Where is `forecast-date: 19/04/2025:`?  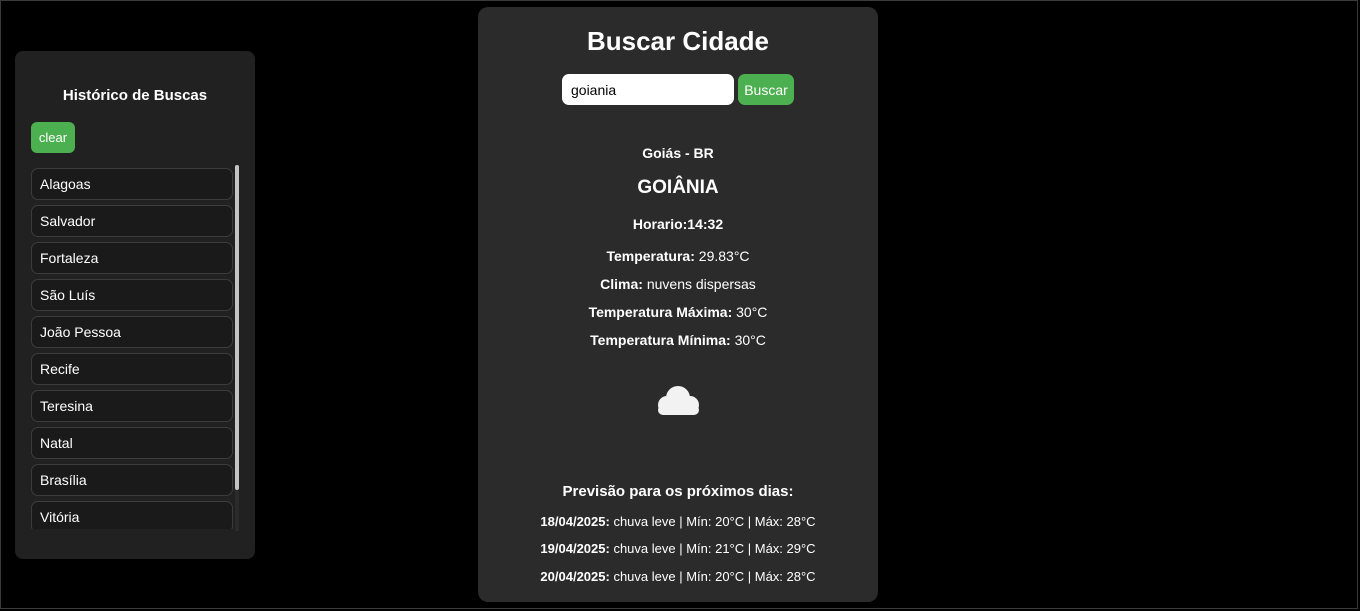
forecast-date: 19/04/2025: is located at coordinates (575, 548).